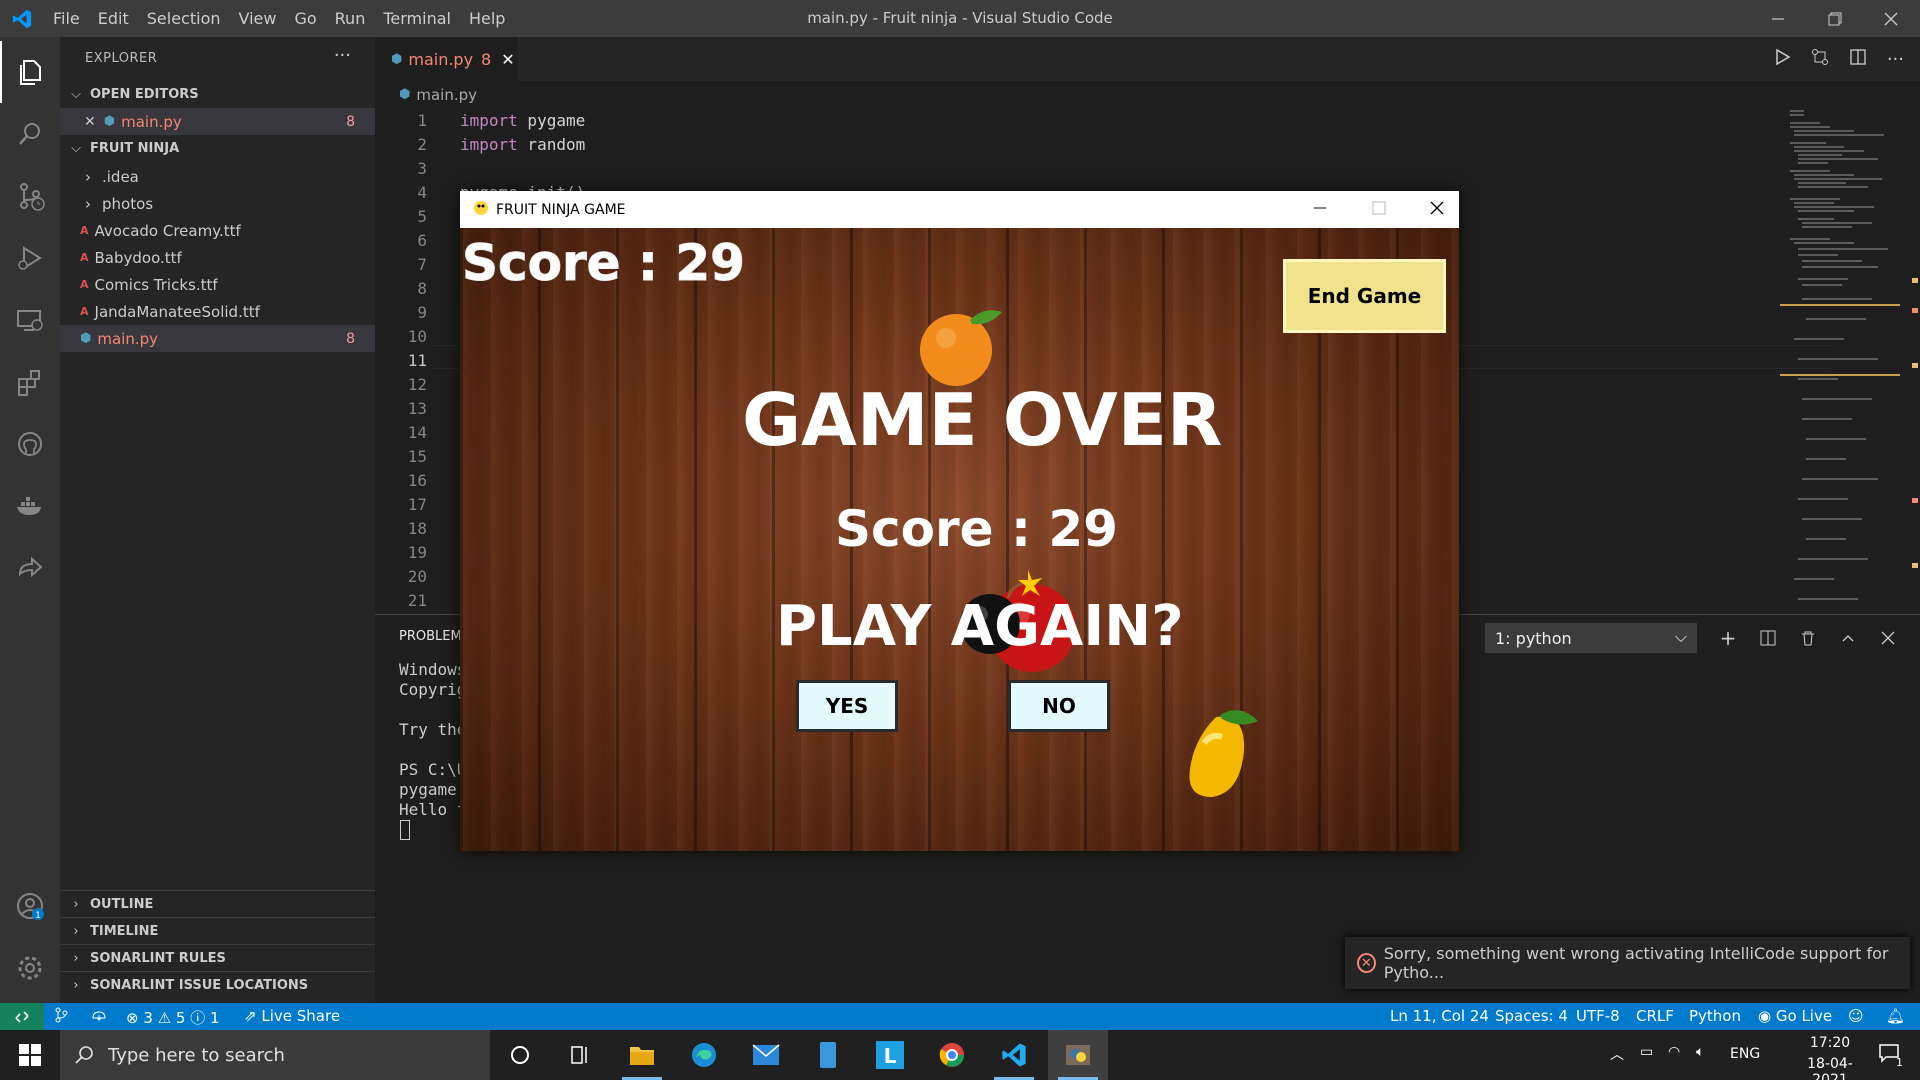 This screenshot has height=1080, width=1920. What do you see at coordinates (1830, 1043) in the screenshot?
I see `clock-time: 17:20` at bounding box center [1830, 1043].